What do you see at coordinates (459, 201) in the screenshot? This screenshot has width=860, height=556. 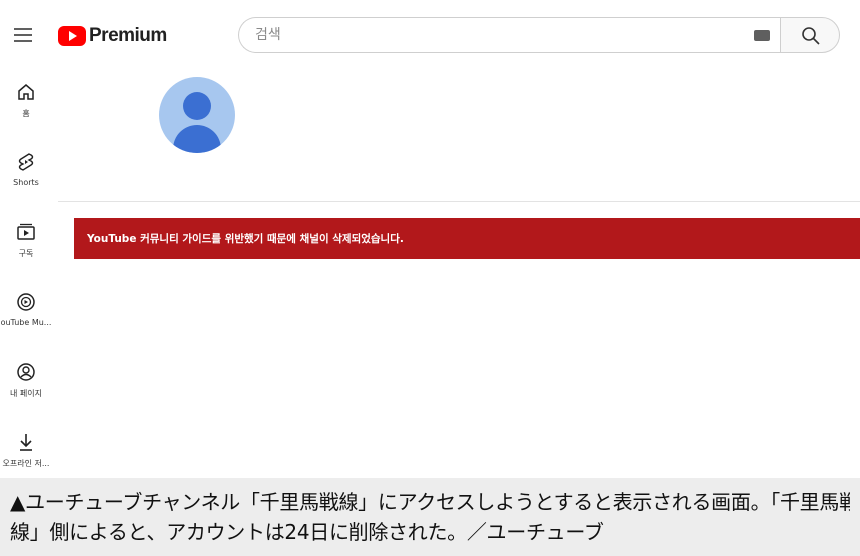 I see `divider` at bounding box center [459, 201].